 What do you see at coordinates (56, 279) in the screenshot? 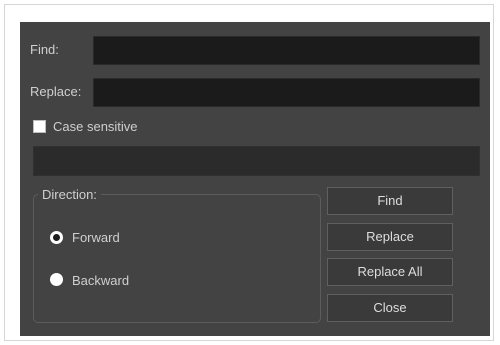
I see `backward-radio` at bounding box center [56, 279].